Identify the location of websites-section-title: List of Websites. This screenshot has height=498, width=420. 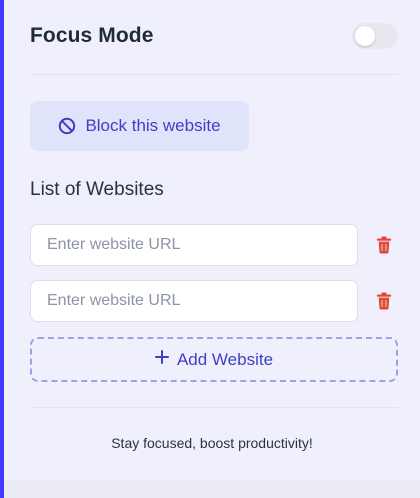
(97, 189).